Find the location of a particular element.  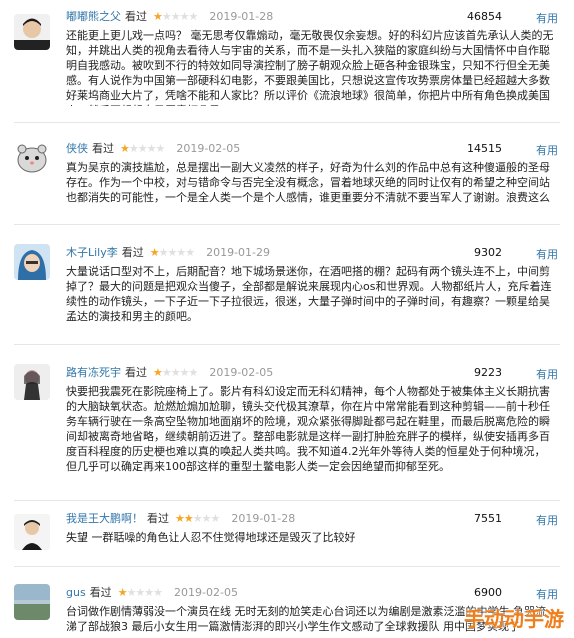

review-meta: 路有冻死宇 看过 ★★★★★ 2019-02-05 is located at coordinates (169, 372).